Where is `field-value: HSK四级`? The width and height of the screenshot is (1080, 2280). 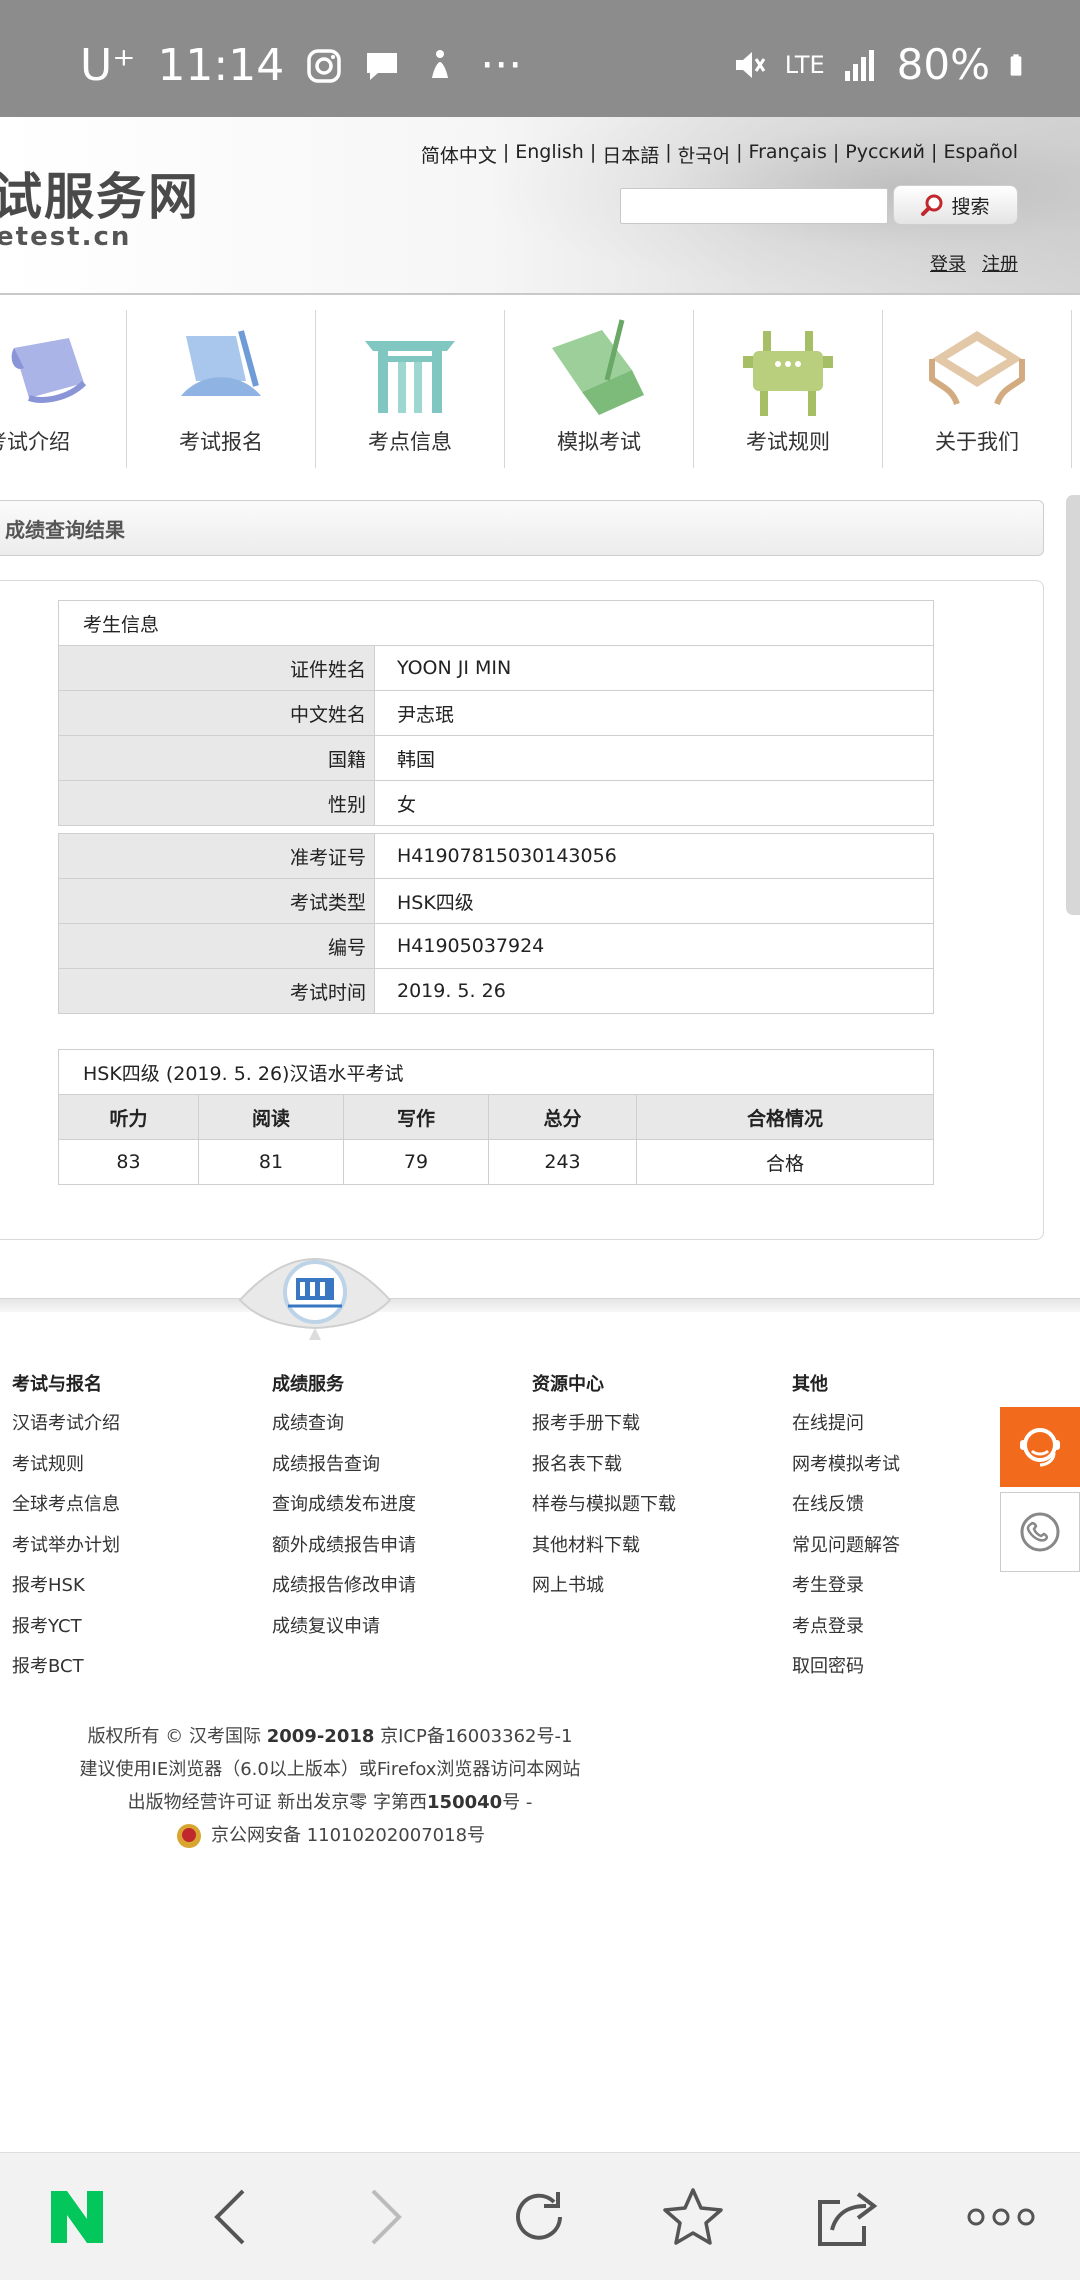 field-value: HSK四级 is located at coordinates (654, 901).